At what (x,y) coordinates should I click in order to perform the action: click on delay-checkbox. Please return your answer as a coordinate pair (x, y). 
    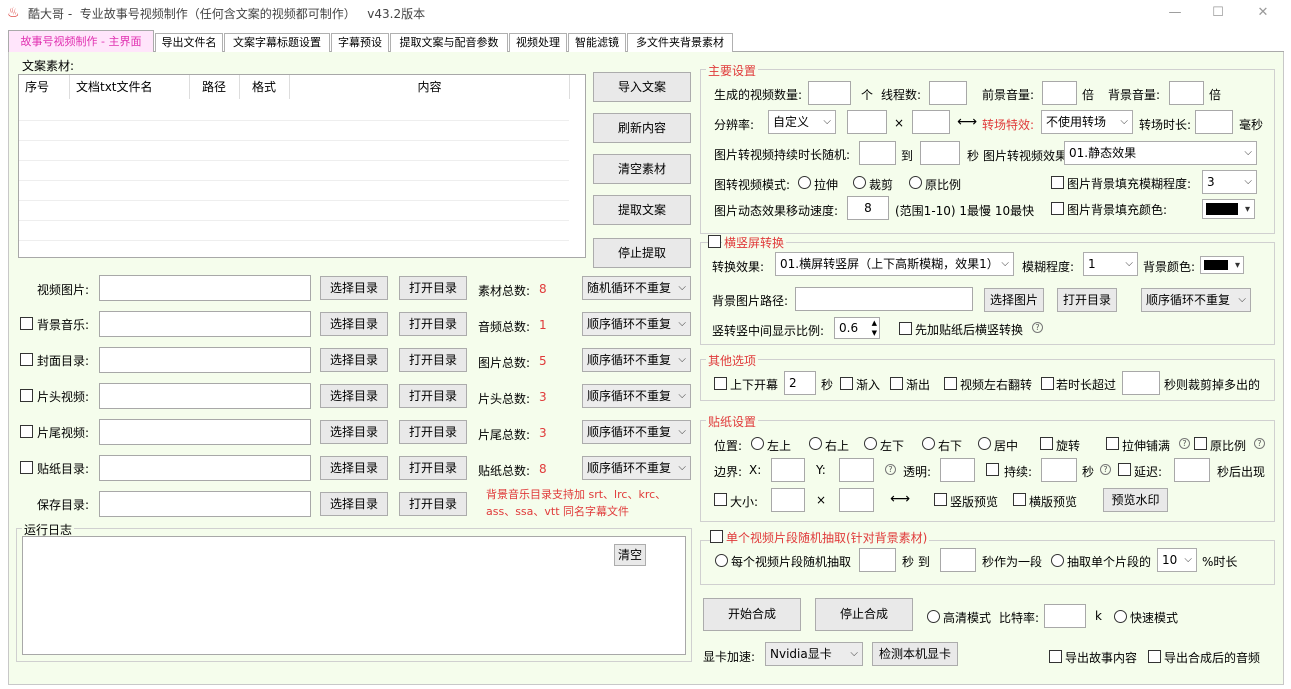
    Looking at the image, I should click on (1124, 469).